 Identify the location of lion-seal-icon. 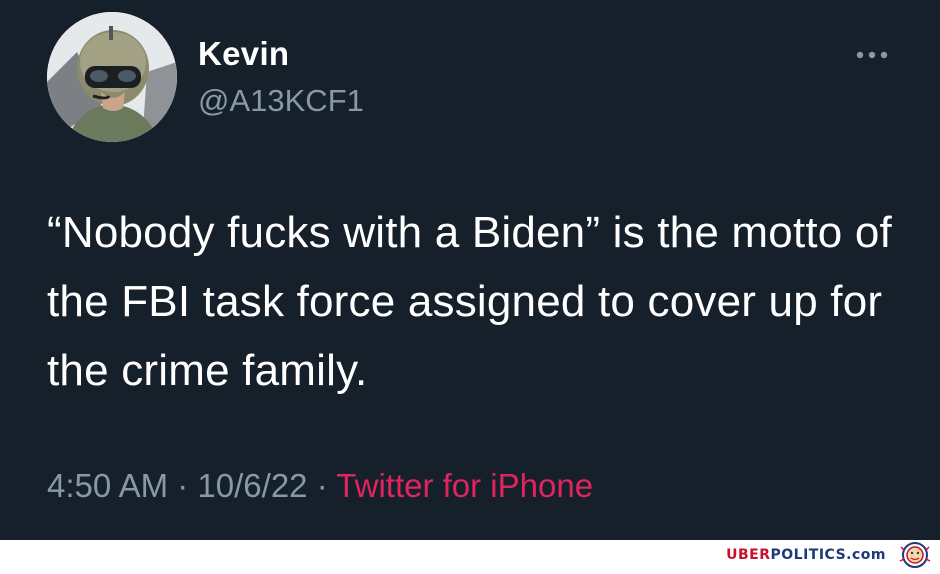
(915, 555).